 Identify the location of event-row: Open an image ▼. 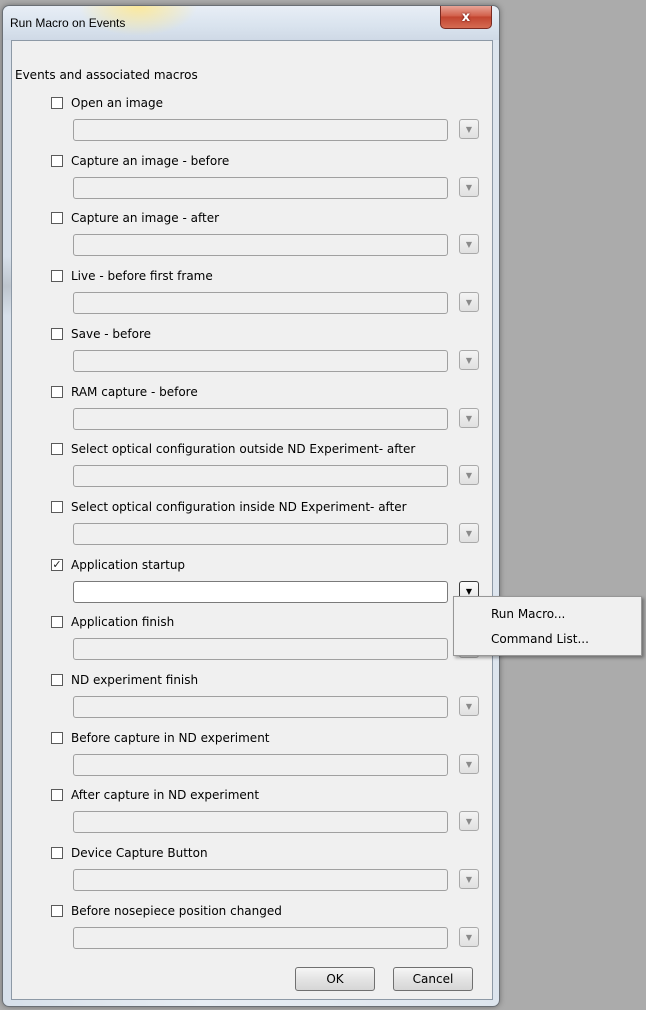
(252, 125).